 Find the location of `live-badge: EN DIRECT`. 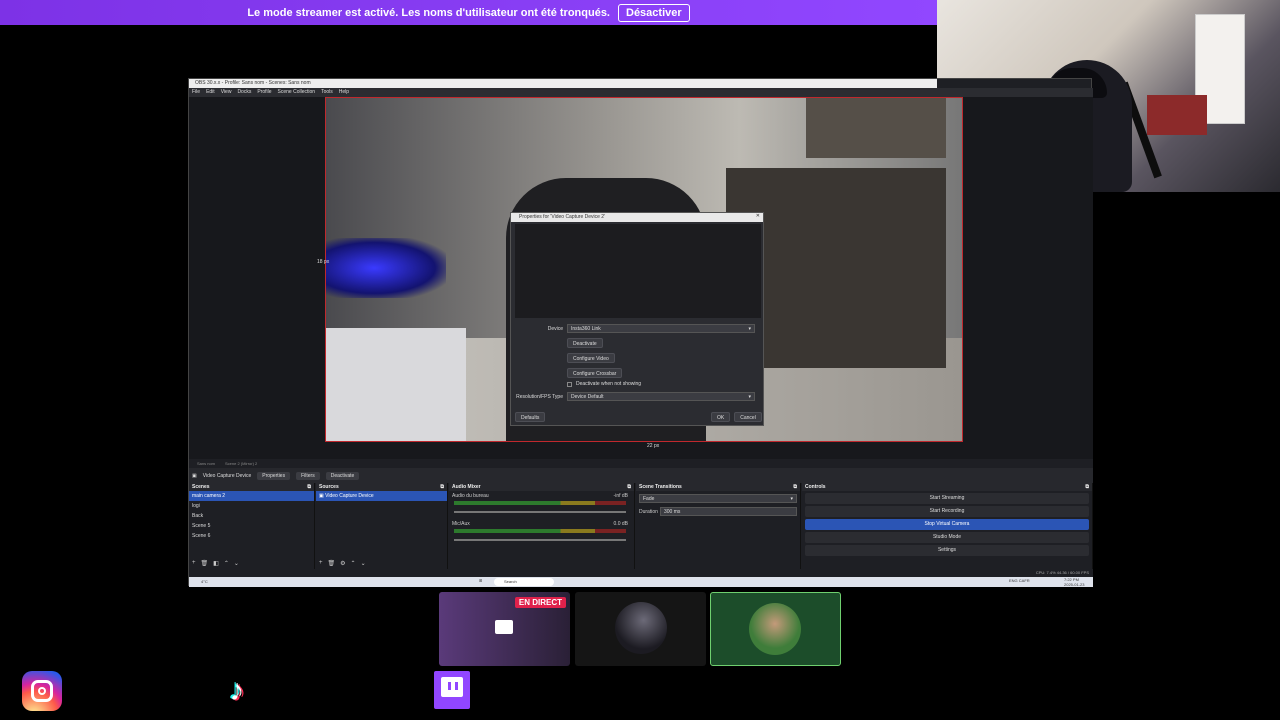

live-badge: EN DIRECT is located at coordinates (540, 602).